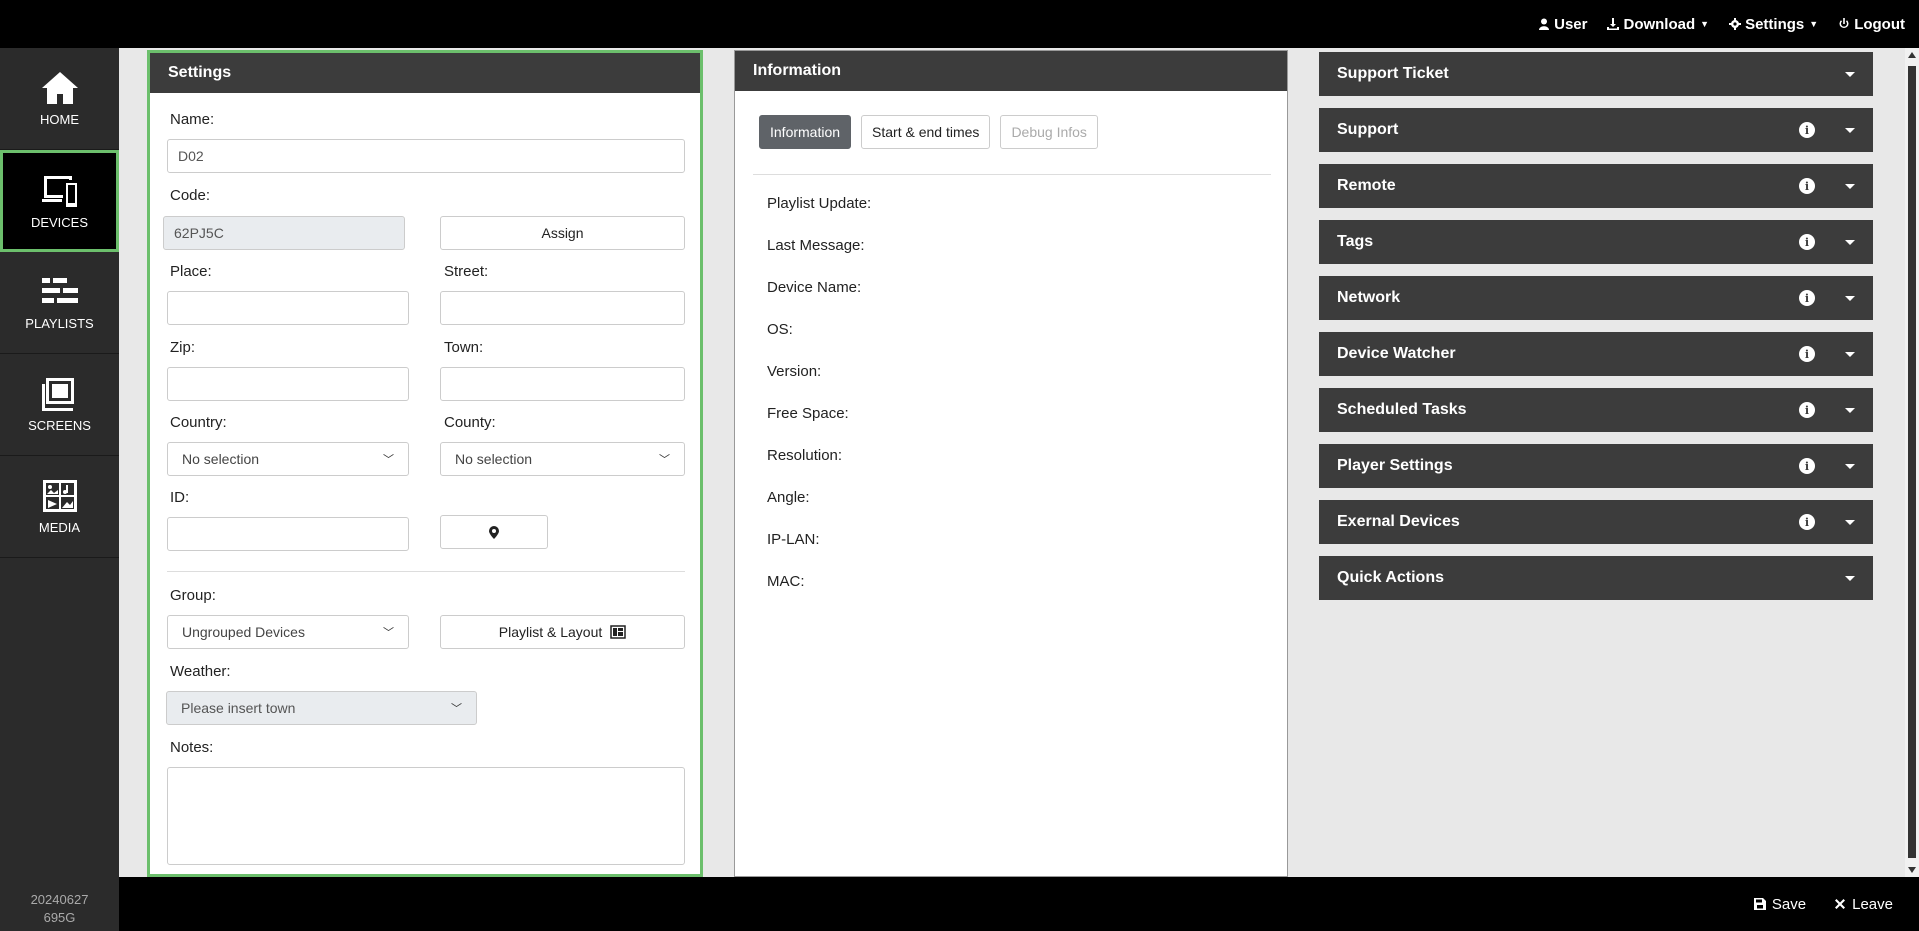 The image size is (1919, 931). Describe the element at coordinates (808, 413) in the screenshot. I see `info-free-space: Free Space:` at that location.